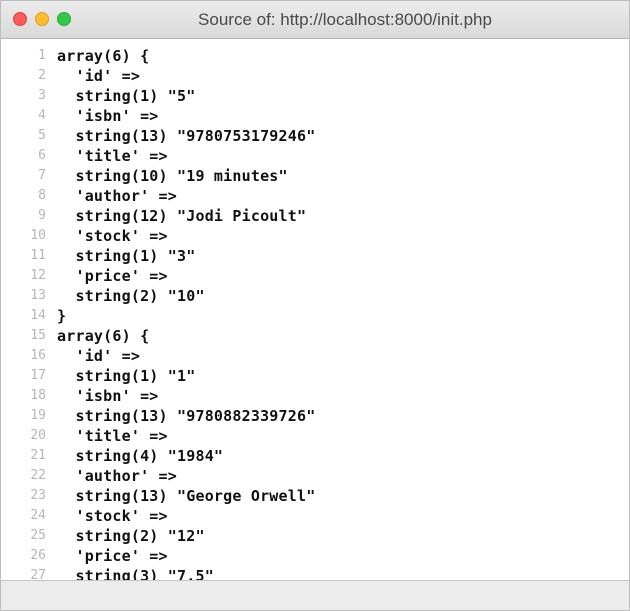  I want to click on line-code: string(12) "Jodi Picoult", so click(182, 216).